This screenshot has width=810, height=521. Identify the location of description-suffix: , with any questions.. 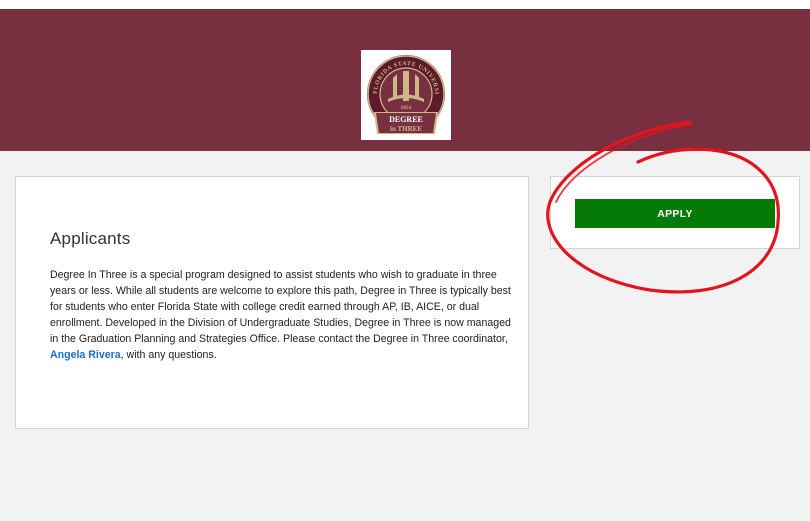
(168, 355).